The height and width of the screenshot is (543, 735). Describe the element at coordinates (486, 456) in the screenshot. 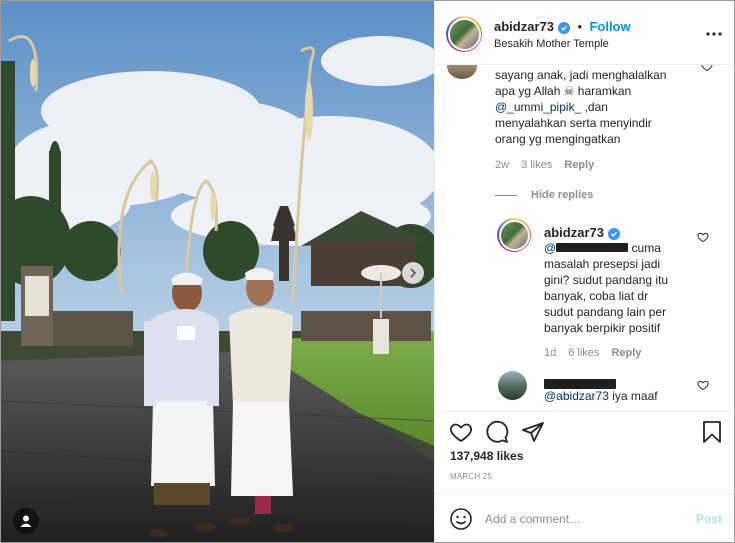

I see `likes-count: 137,948 likes` at that location.